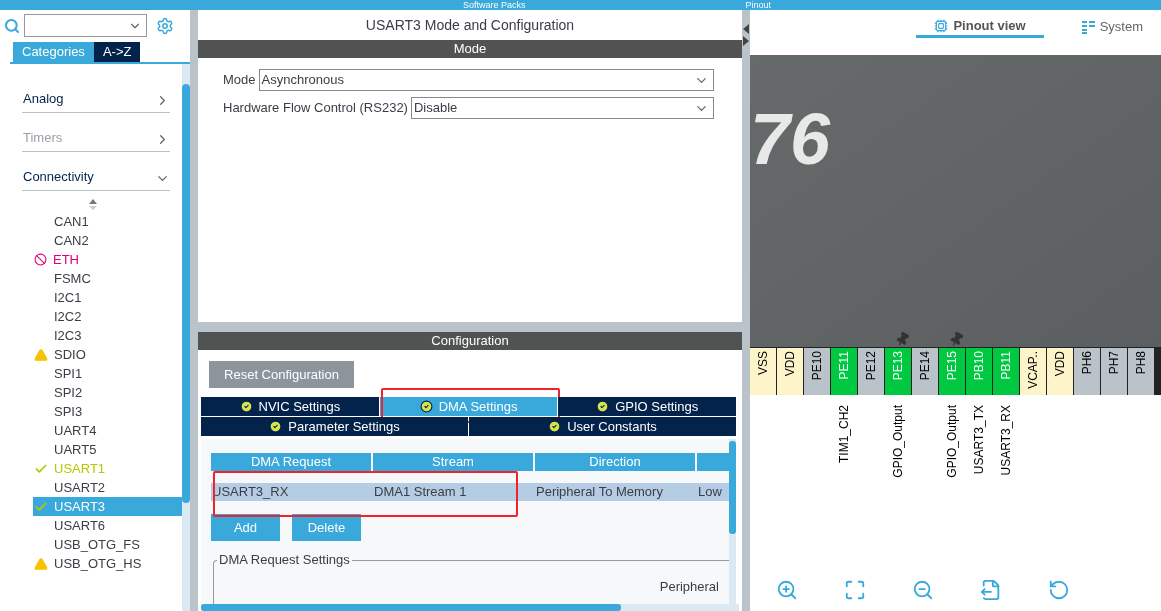 Image resolution: width=1161 pixels, height=611 pixels. What do you see at coordinates (1141, 371) in the screenshot?
I see `pin: PH8` at bounding box center [1141, 371].